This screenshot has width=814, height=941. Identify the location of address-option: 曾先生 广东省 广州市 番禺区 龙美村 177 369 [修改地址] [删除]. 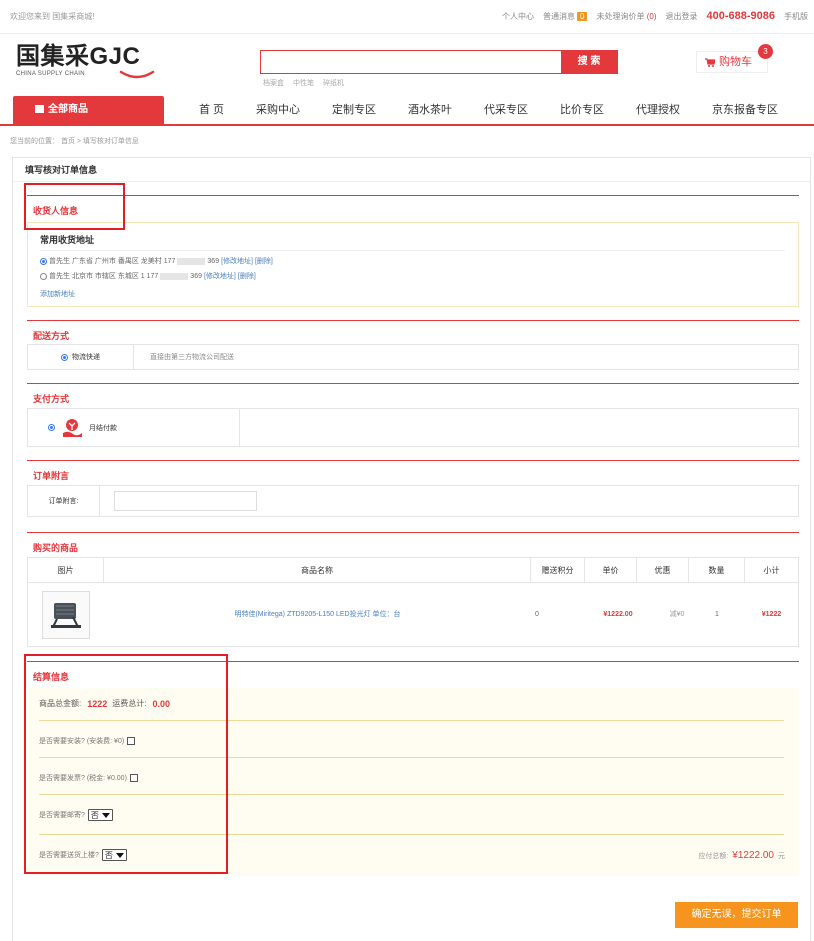
(156, 261).